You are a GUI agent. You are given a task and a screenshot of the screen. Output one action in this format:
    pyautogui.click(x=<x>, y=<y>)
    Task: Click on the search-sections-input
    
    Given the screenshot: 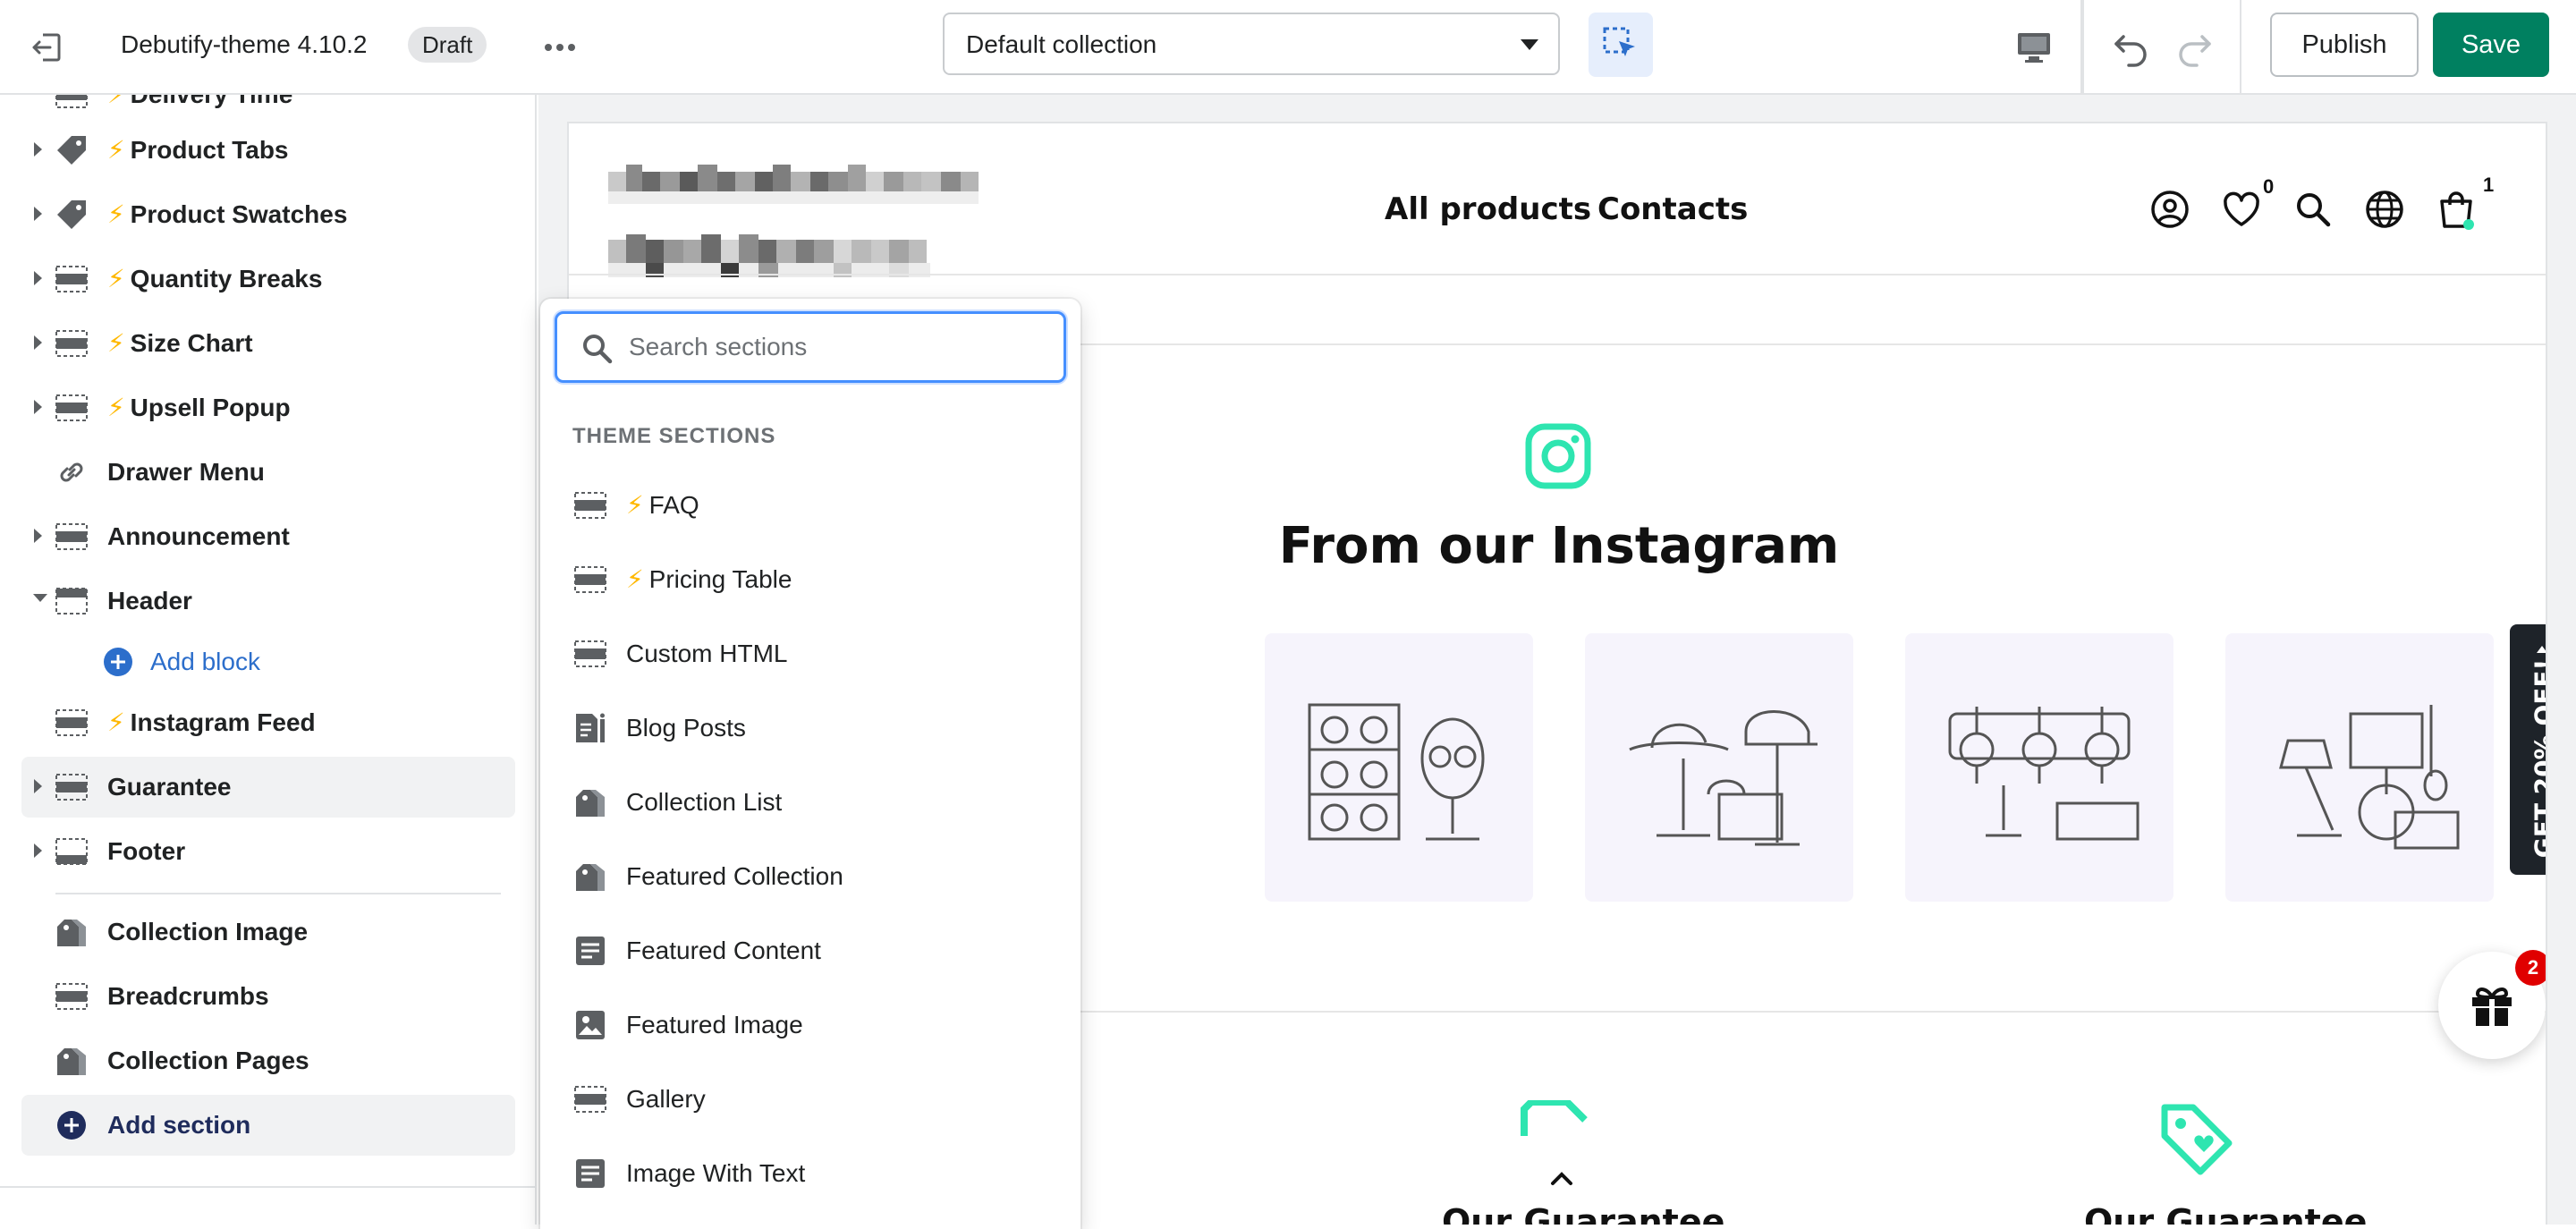 What is the action you would take?
    pyautogui.click(x=839, y=347)
    